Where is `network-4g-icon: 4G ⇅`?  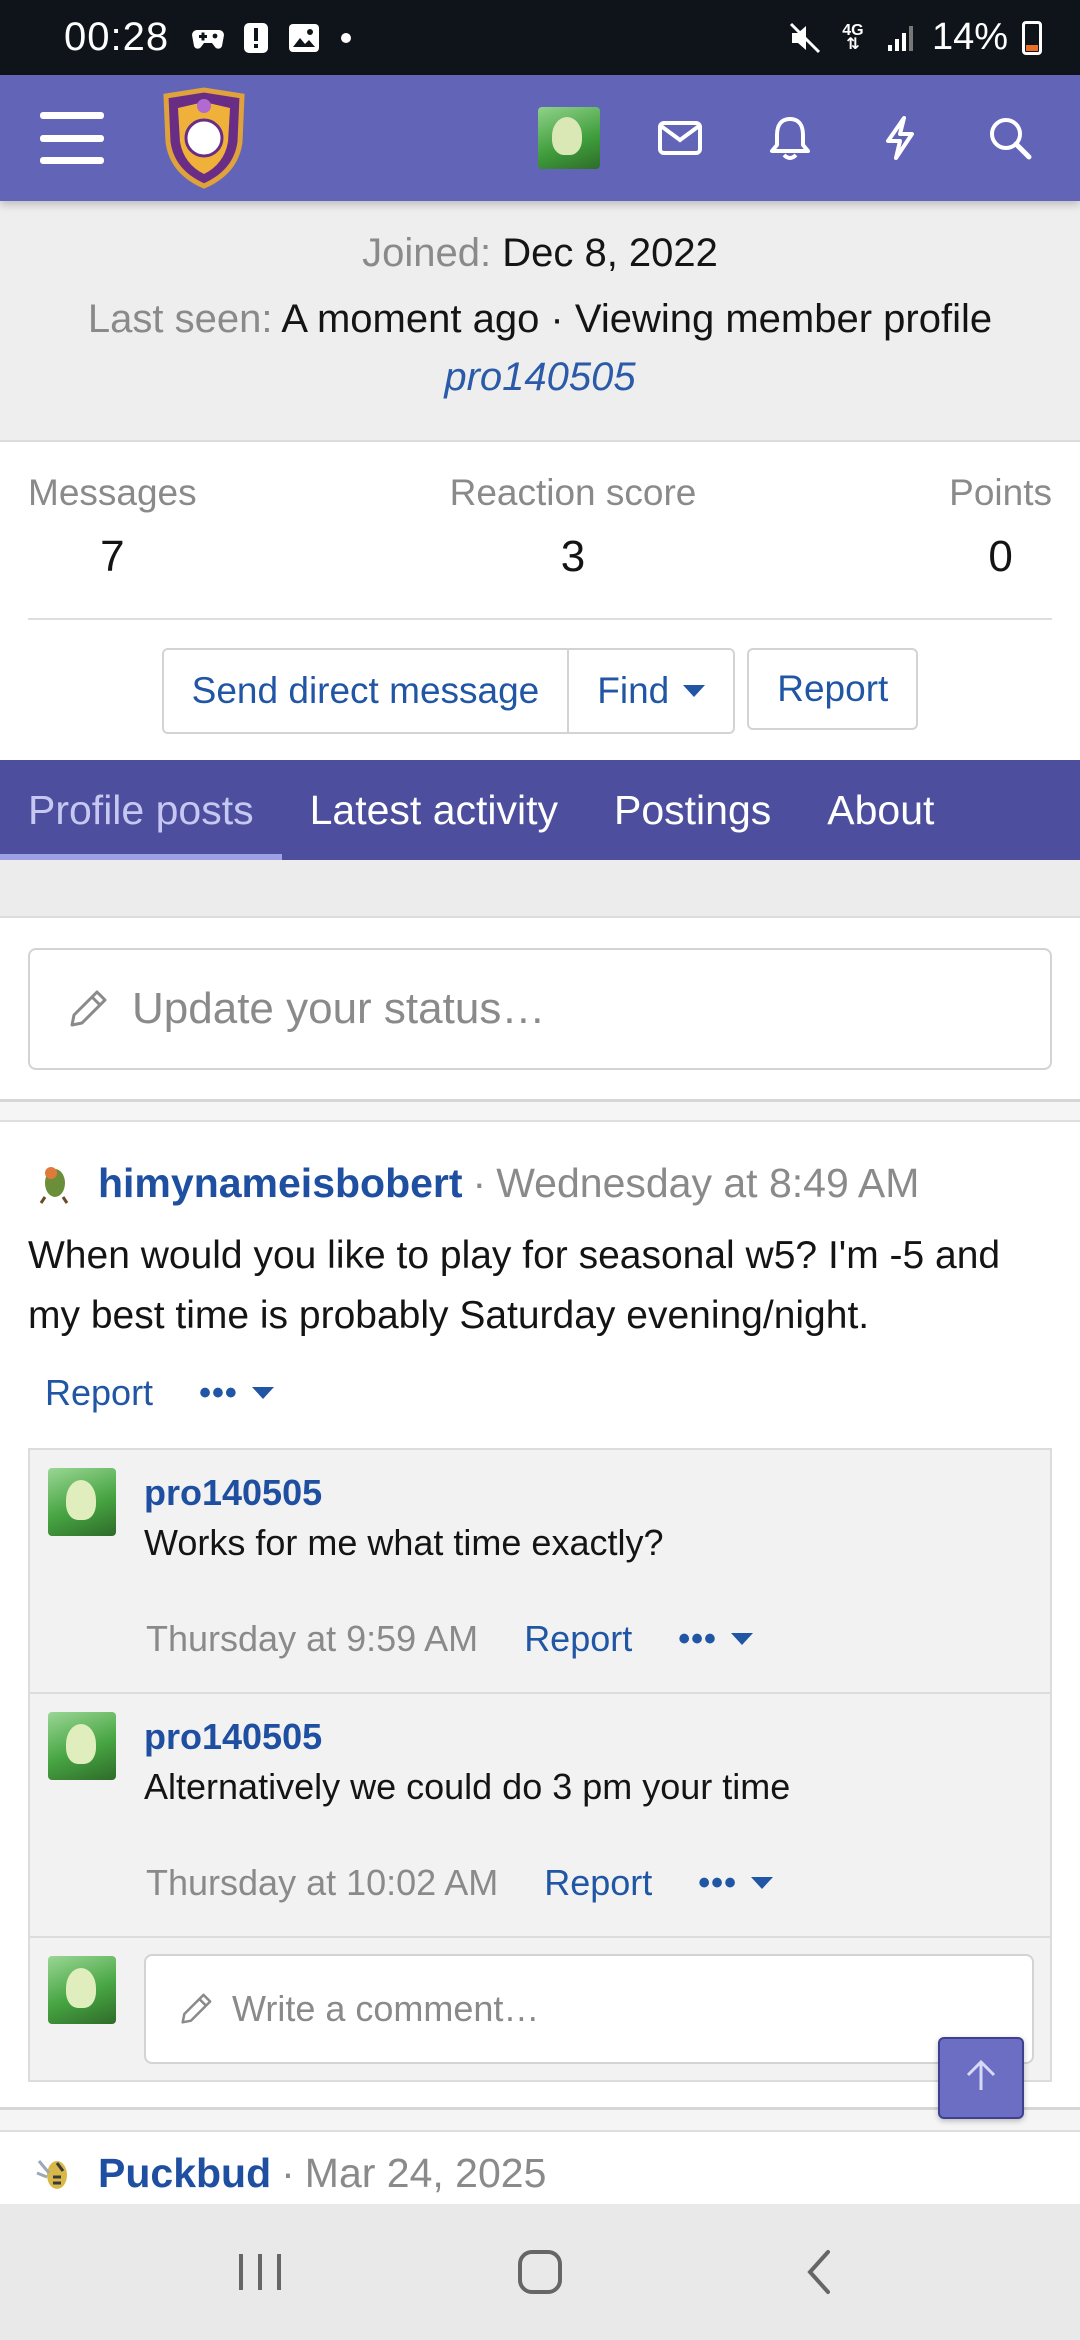
network-4g-icon: 4G ⇅ is located at coordinates (853, 38).